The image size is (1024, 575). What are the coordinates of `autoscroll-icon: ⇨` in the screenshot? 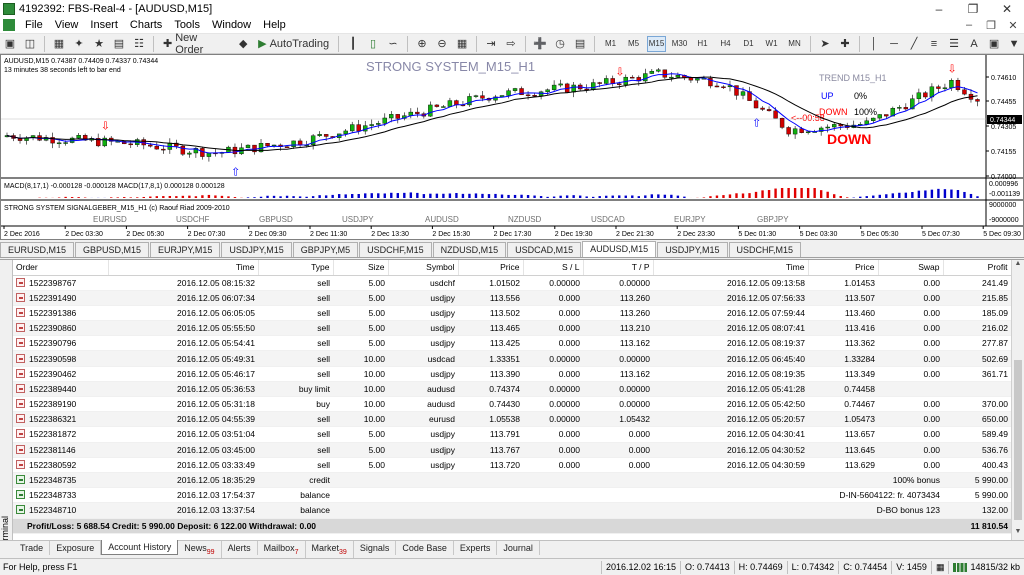 It's located at (511, 44).